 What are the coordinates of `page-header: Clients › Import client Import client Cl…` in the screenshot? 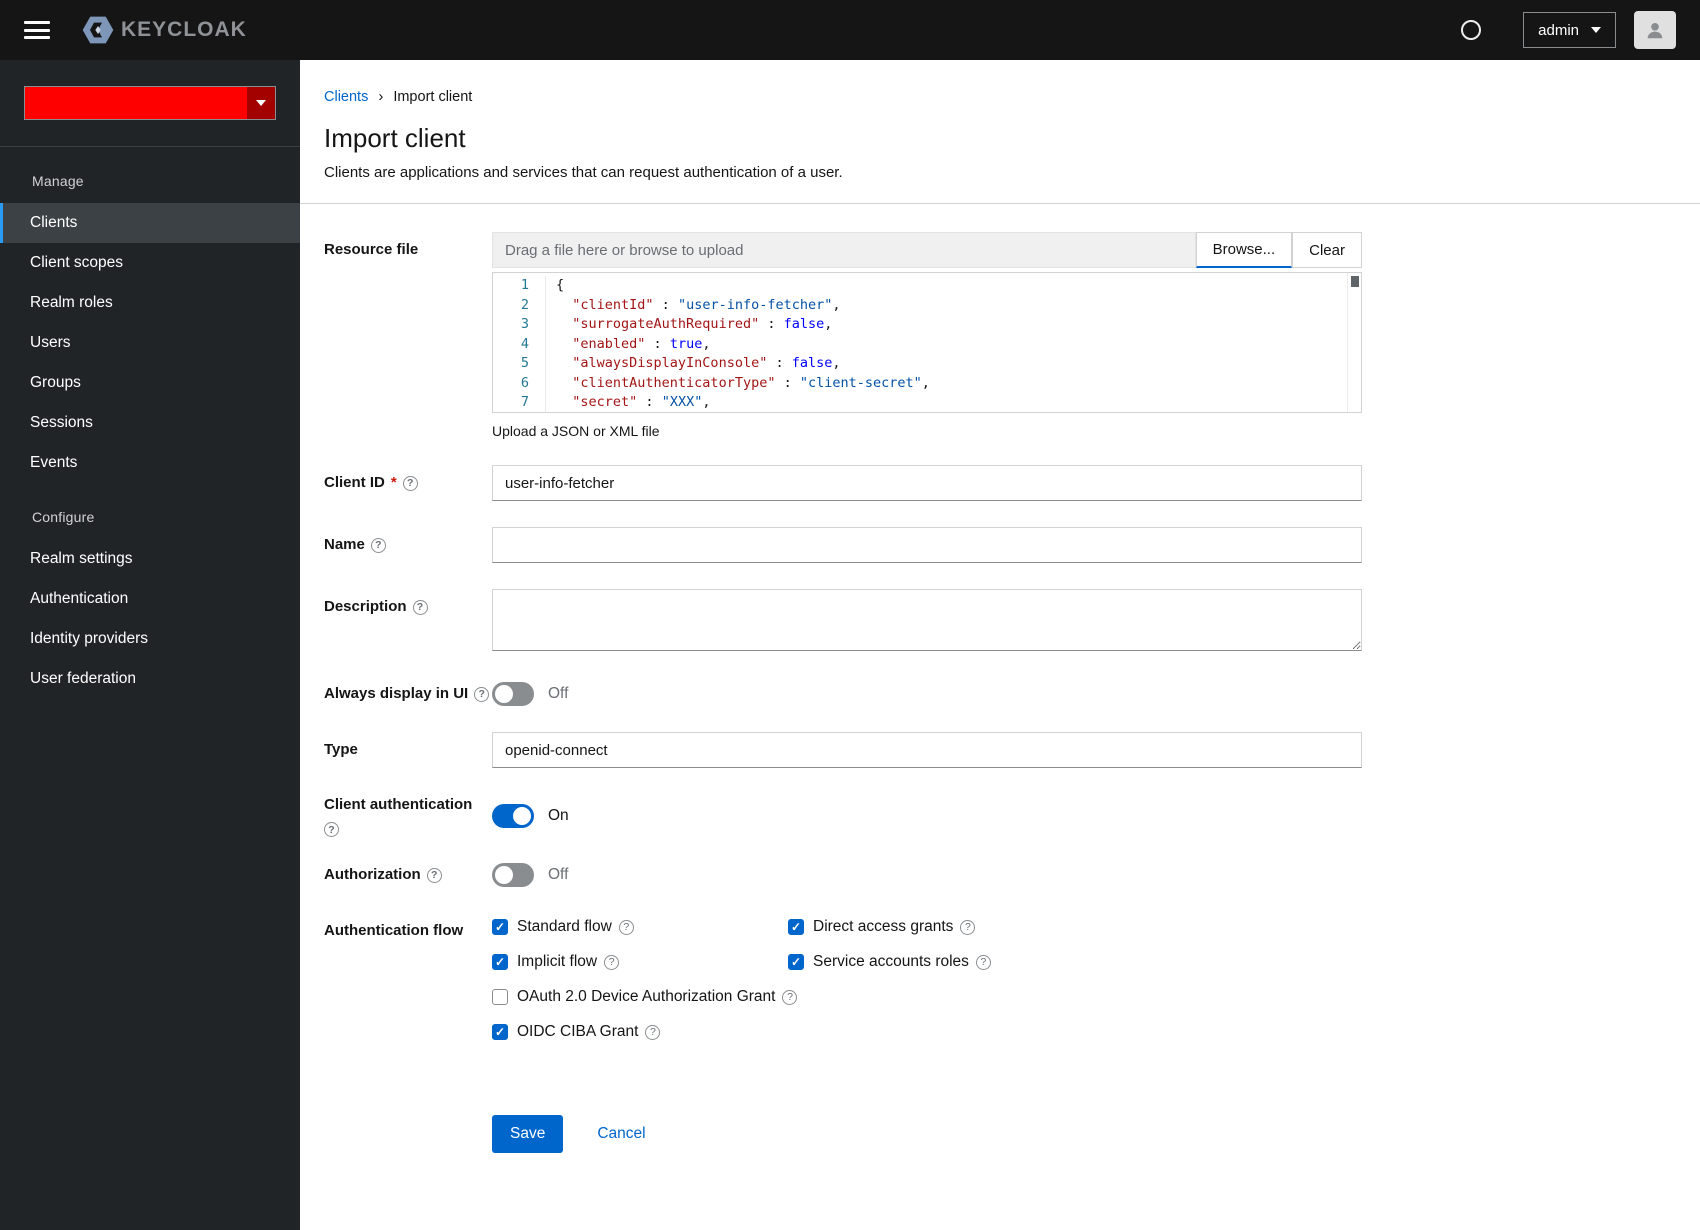 It's located at (1000, 132).